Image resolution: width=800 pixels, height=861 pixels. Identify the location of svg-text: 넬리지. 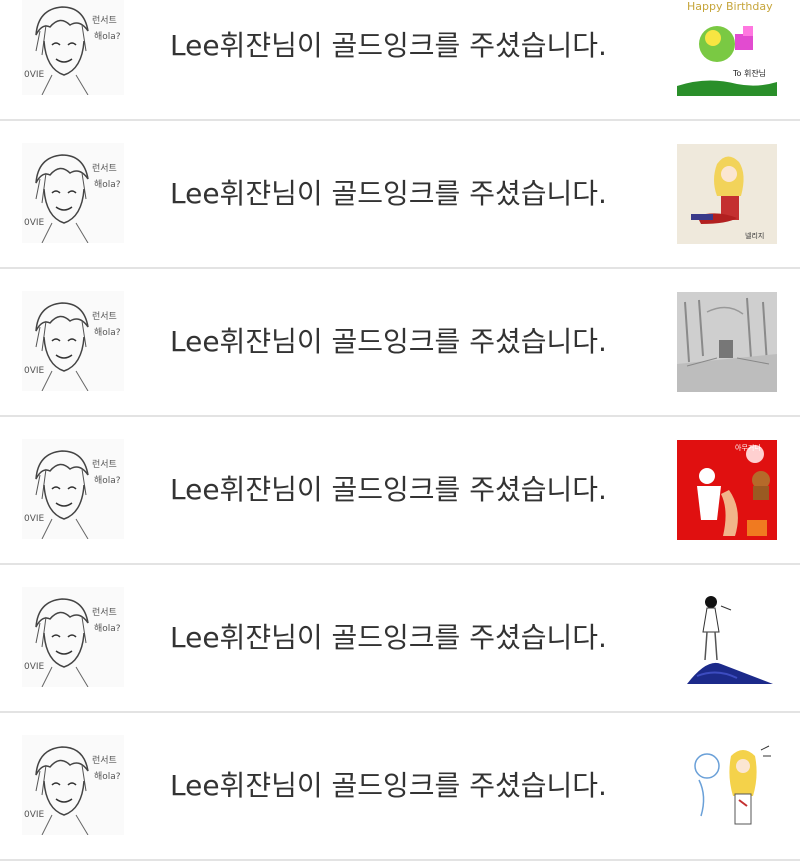
(754, 235).